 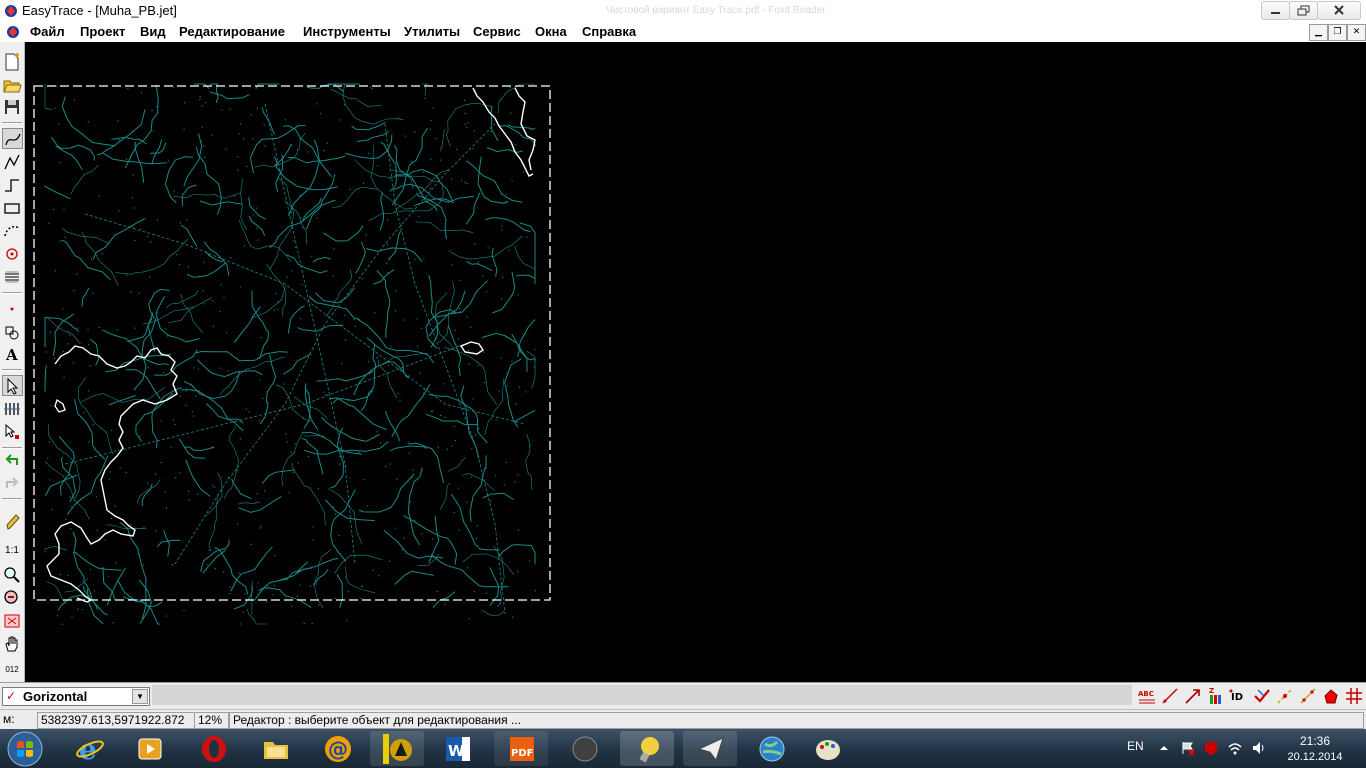 What do you see at coordinates (1216, 696) in the screenshot?
I see `z-attribute-button: Z` at bounding box center [1216, 696].